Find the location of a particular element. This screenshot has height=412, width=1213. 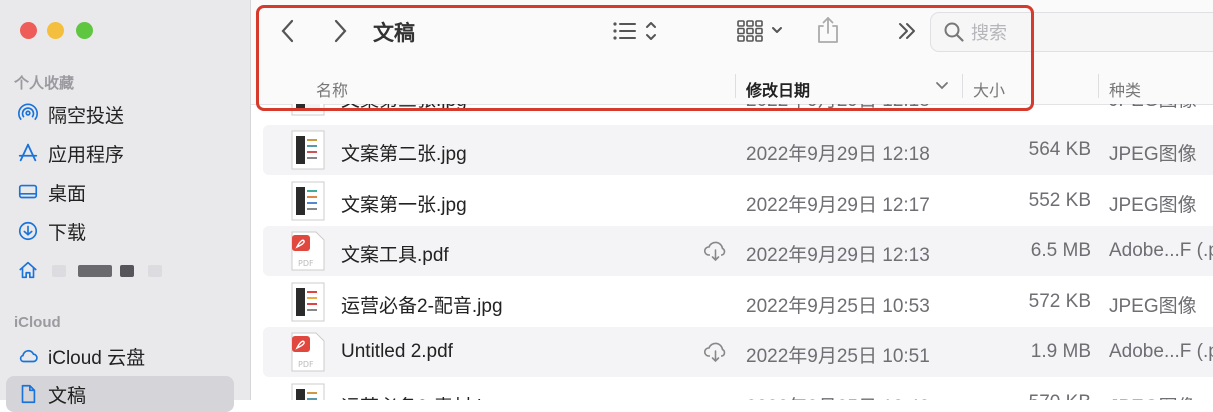

chevron-right-icon is located at coordinates (340, 31).